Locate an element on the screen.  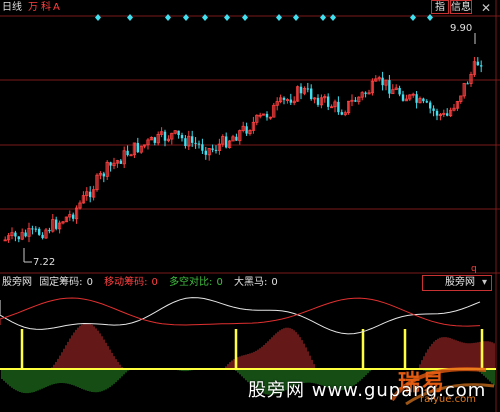
watermark-domain: raiyue.com is located at coordinates (448, 399).